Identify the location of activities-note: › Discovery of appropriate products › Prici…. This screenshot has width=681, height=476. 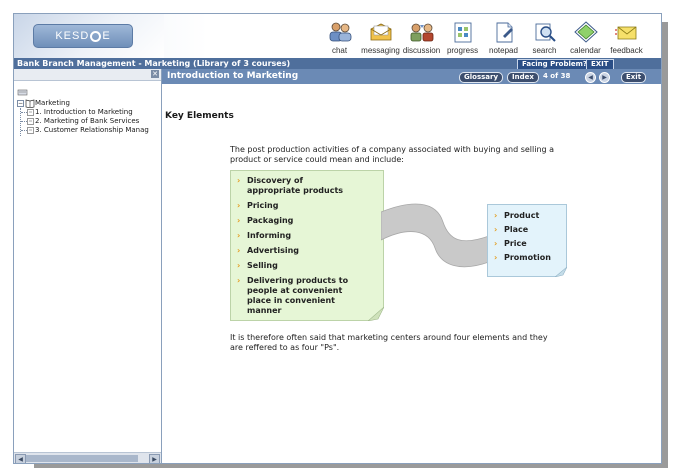
(307, 245).